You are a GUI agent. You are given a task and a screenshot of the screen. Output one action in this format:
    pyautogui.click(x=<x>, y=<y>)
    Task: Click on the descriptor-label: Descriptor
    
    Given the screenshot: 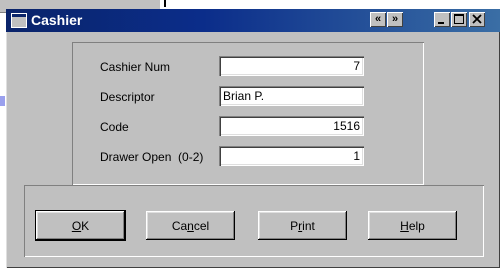 What is the action you would take?
    pyautogui.click(x=127, y=97)
    